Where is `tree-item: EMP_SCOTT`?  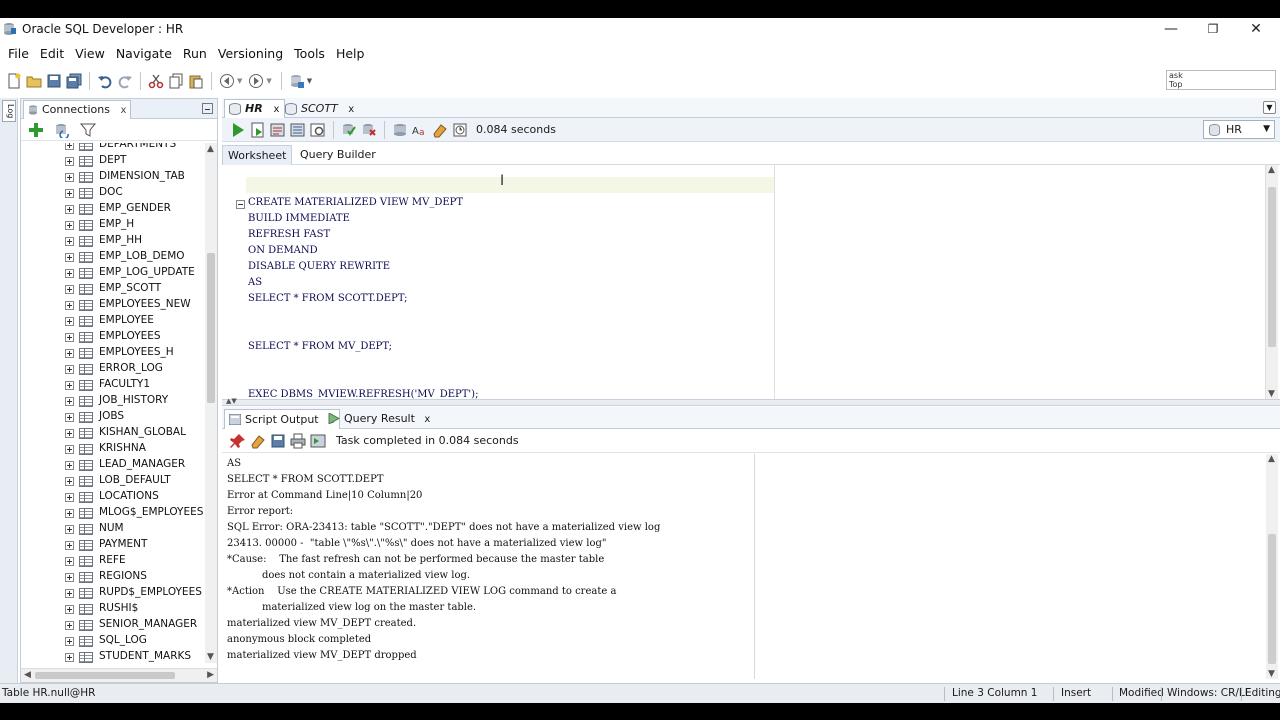
tree-item: EMP_SCOTT is located at coordinates (113, 289).